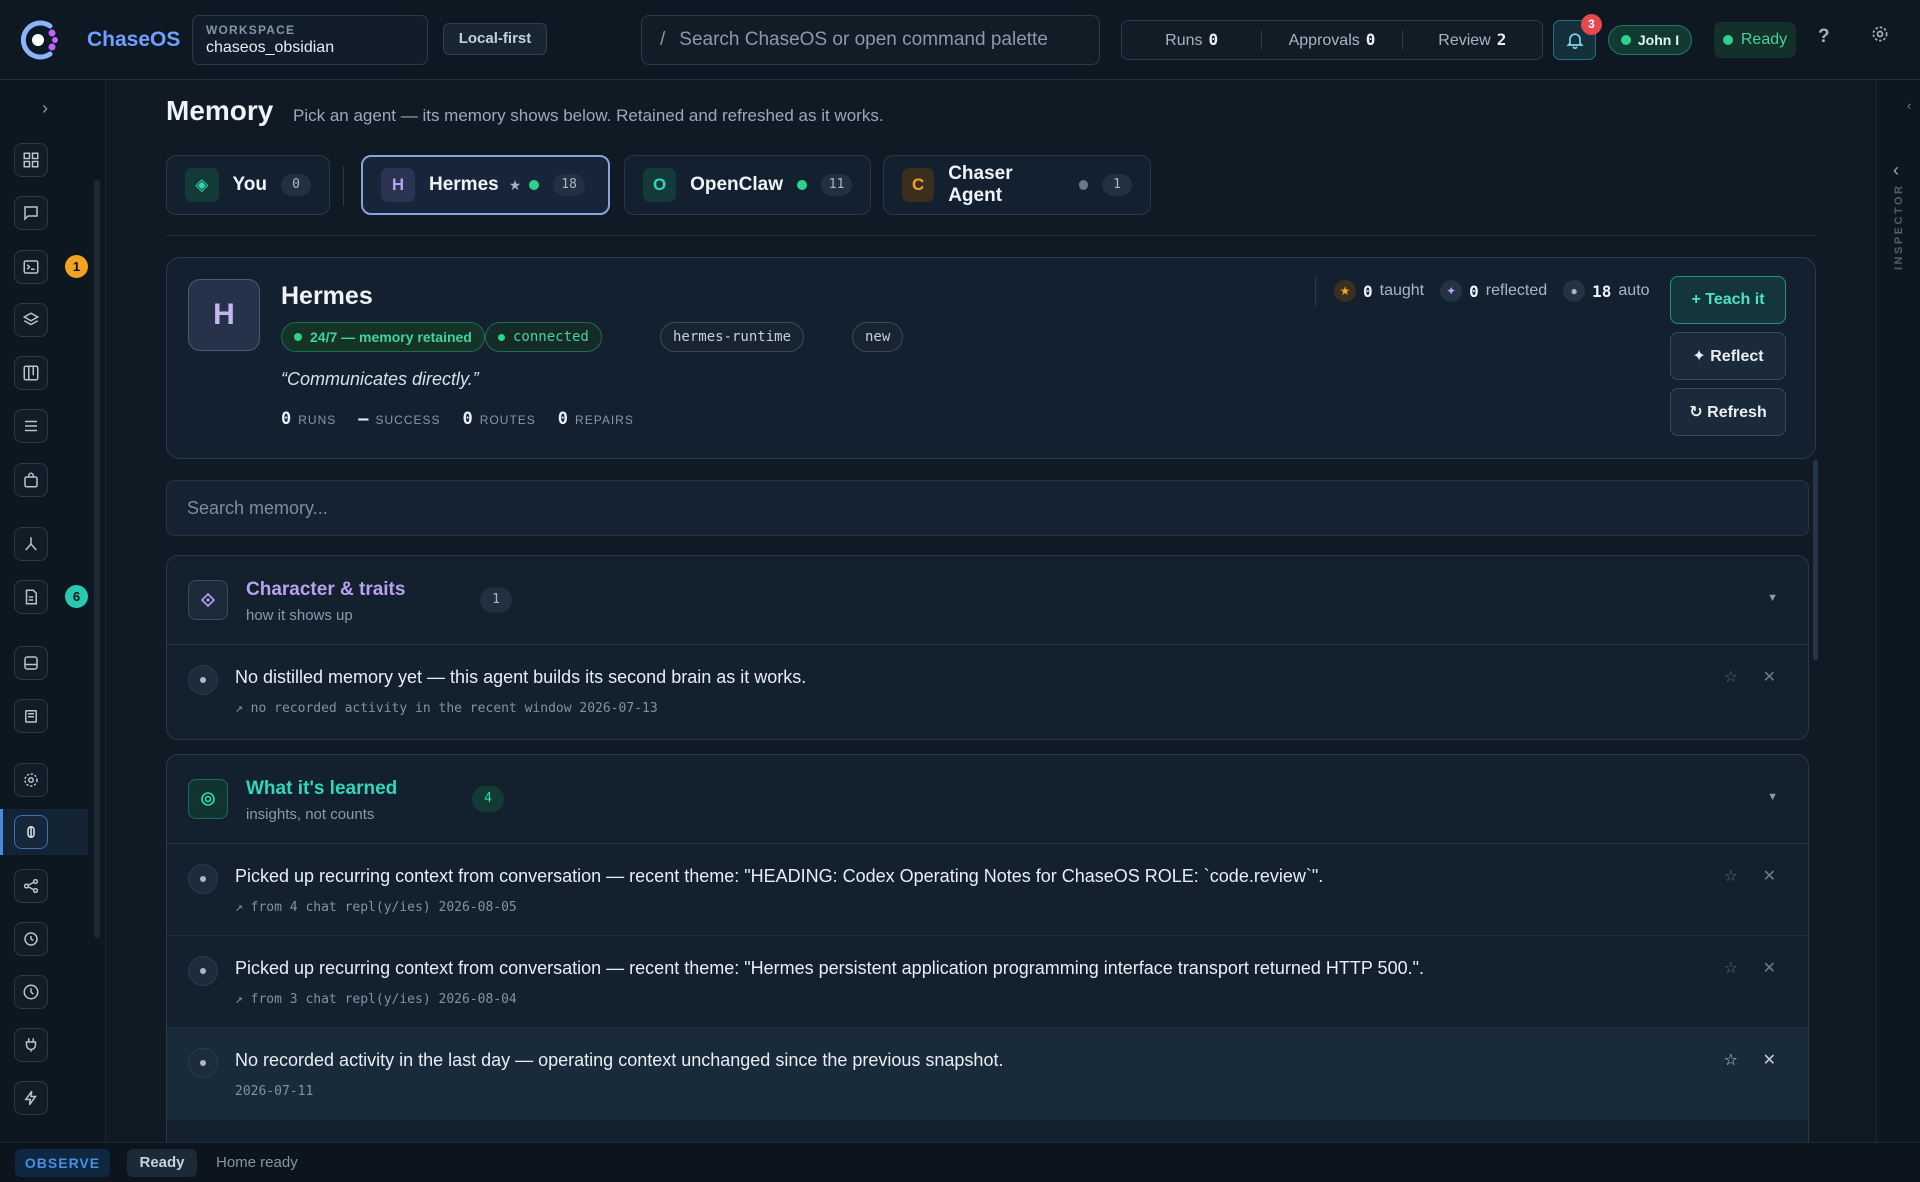 The image size is (1920, 1182). Describe the element at coordinates (376, 907) in the screenshot. I see `memory-item-meta: ↗ from 4 chat repl(y/ies) 2026-08-05` at that location.